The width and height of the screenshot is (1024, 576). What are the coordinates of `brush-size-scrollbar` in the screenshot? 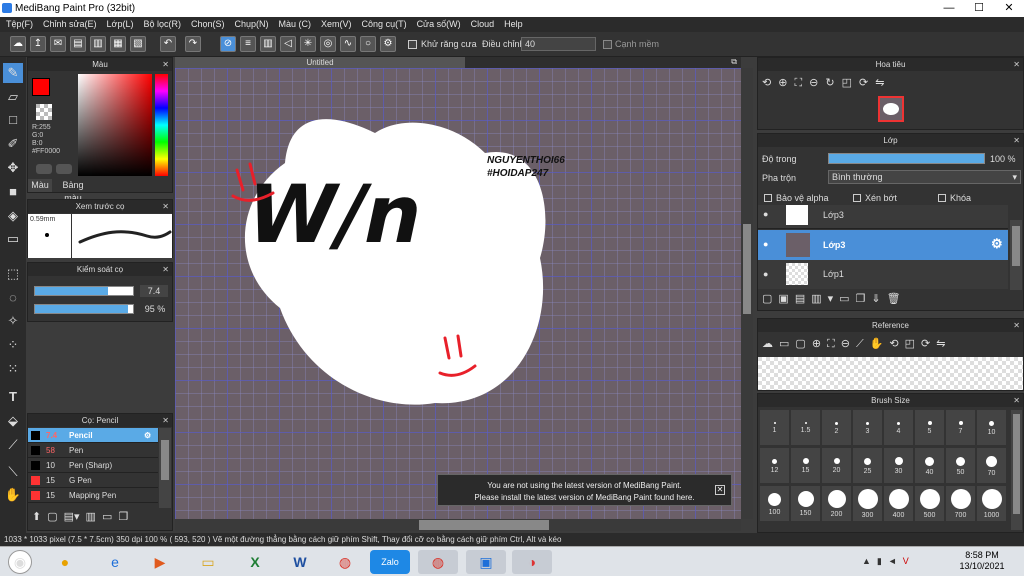 It's located at (1016, 470).